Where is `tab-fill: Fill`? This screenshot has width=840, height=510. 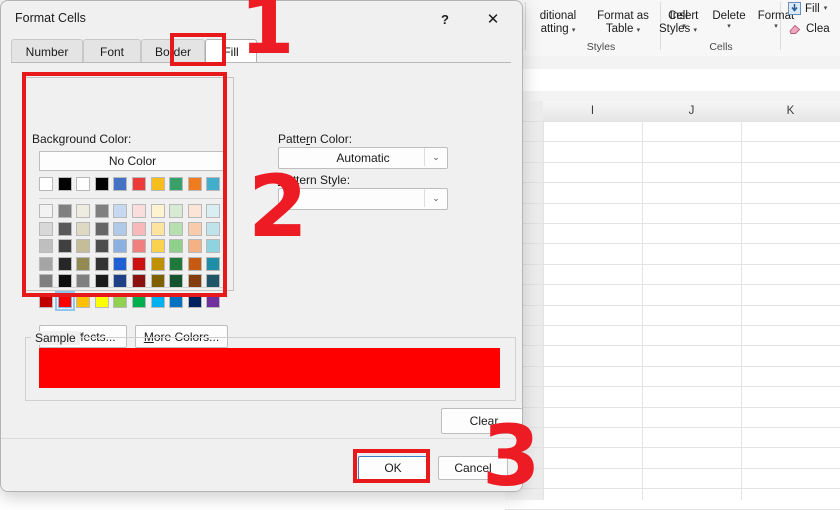
tab-fill: Fill is located at coordinates (231, 51).